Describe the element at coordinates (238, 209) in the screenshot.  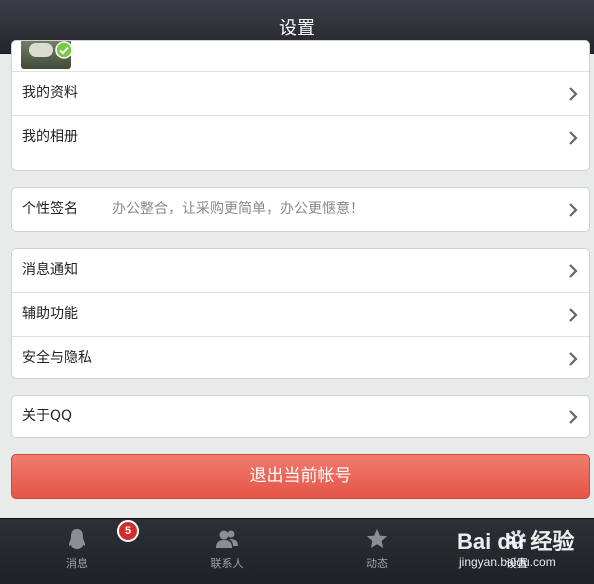
I see `signature-value: 办公整合，让采购更简单，办公更惬意！` at that location.